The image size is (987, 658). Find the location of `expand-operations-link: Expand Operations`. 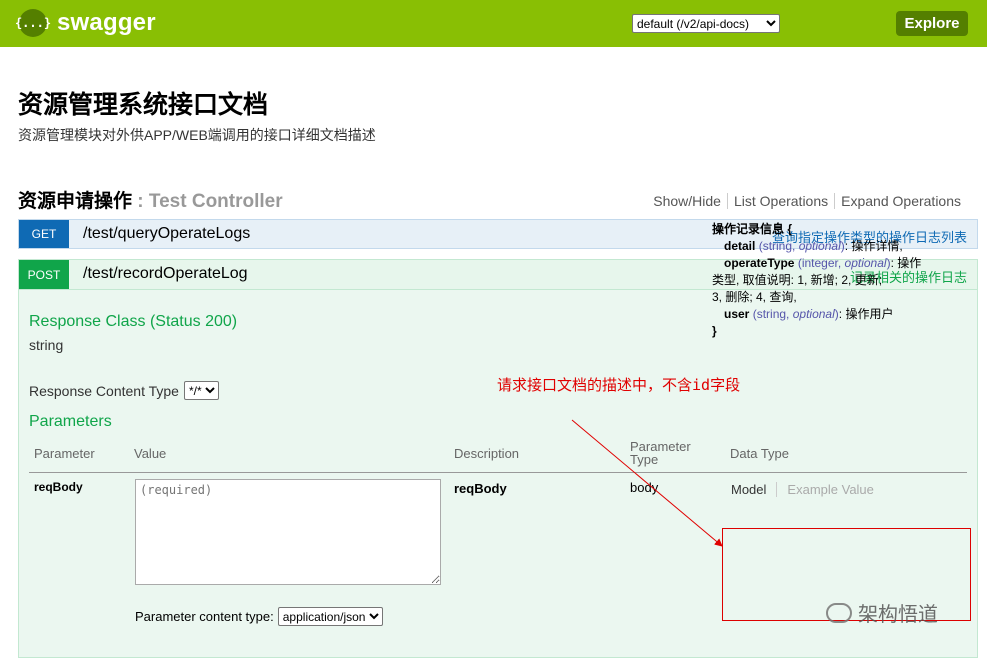

expand-operations-link: Expand Operations is located at coordinates (901, 201).